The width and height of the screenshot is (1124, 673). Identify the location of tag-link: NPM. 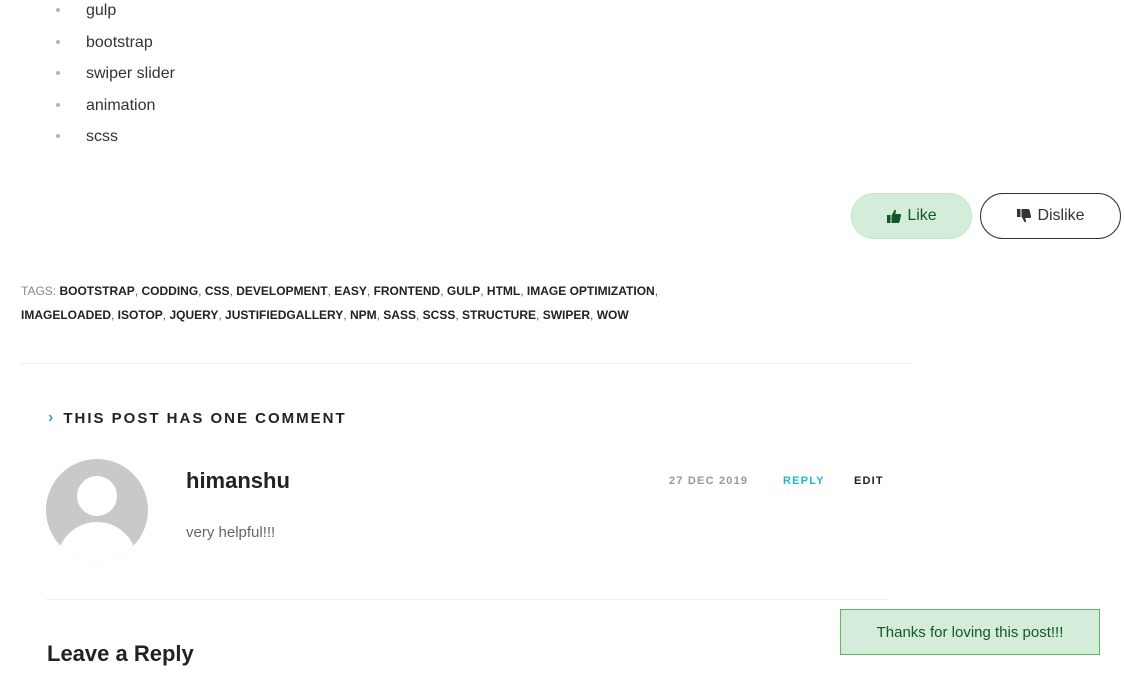
(363, 315).